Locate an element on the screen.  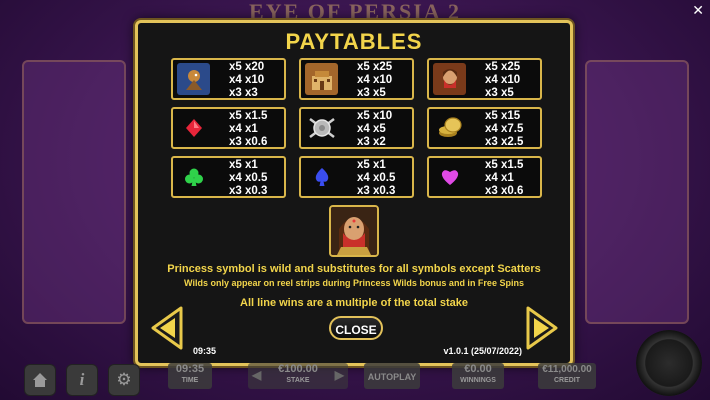
stake-value: €100.00 is located at coordinates (298, 369).